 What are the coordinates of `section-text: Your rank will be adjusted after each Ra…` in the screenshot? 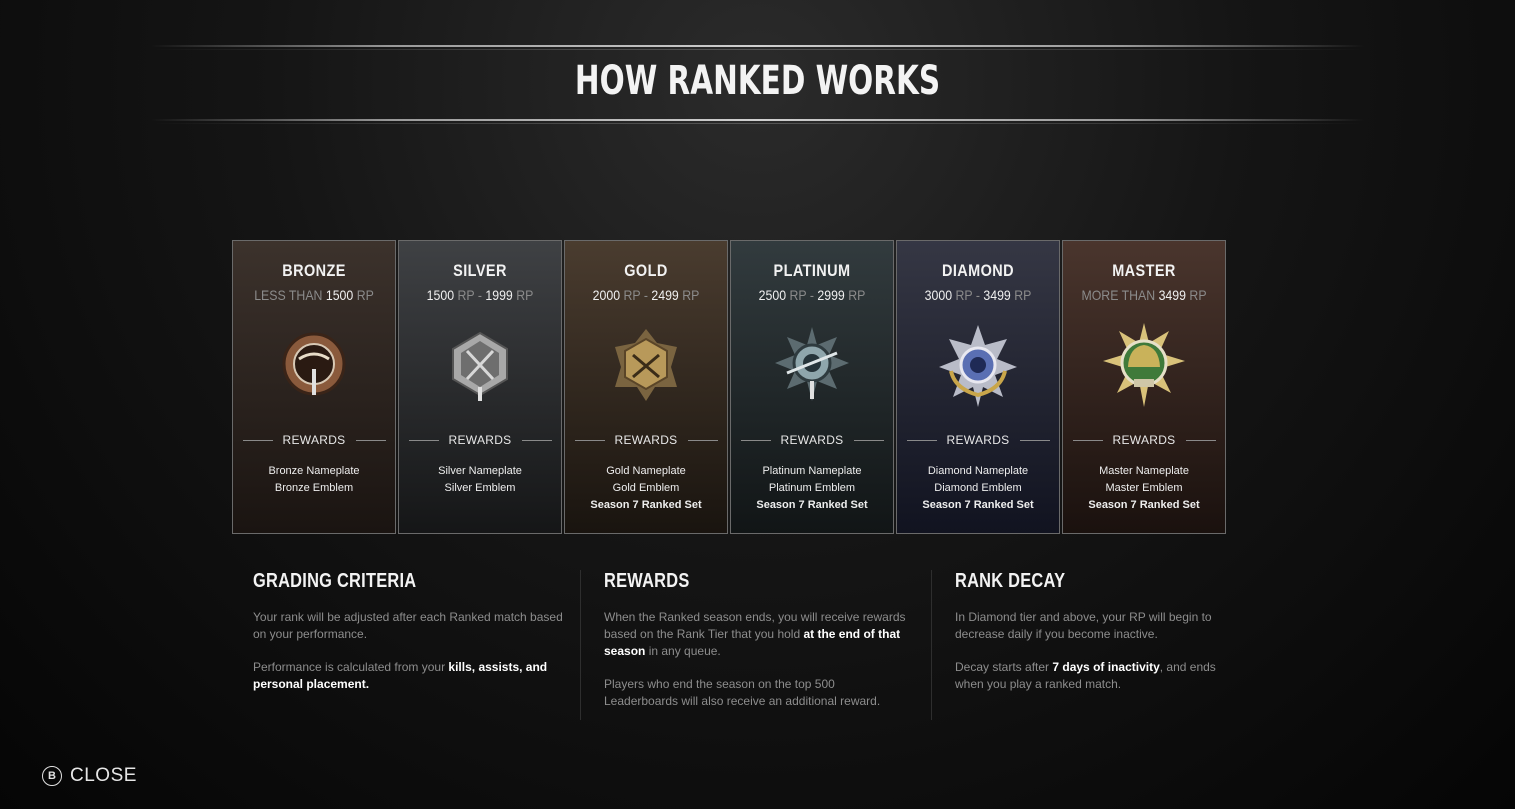 It's located at (408, 625).